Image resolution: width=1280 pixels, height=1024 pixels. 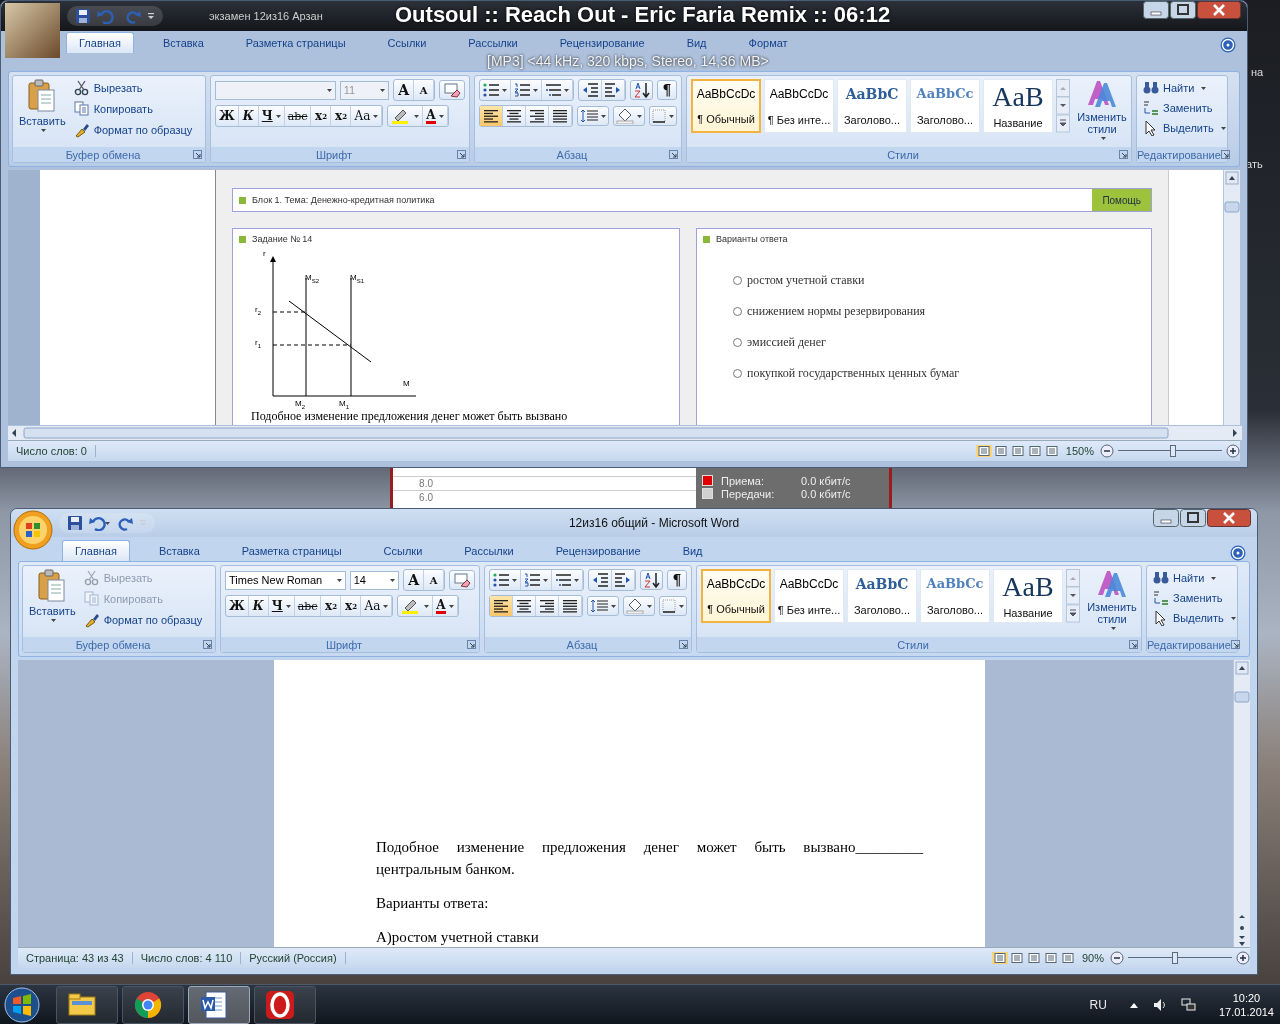 I want to click on customize-toolbar-icon, so click(x=151, y=16).